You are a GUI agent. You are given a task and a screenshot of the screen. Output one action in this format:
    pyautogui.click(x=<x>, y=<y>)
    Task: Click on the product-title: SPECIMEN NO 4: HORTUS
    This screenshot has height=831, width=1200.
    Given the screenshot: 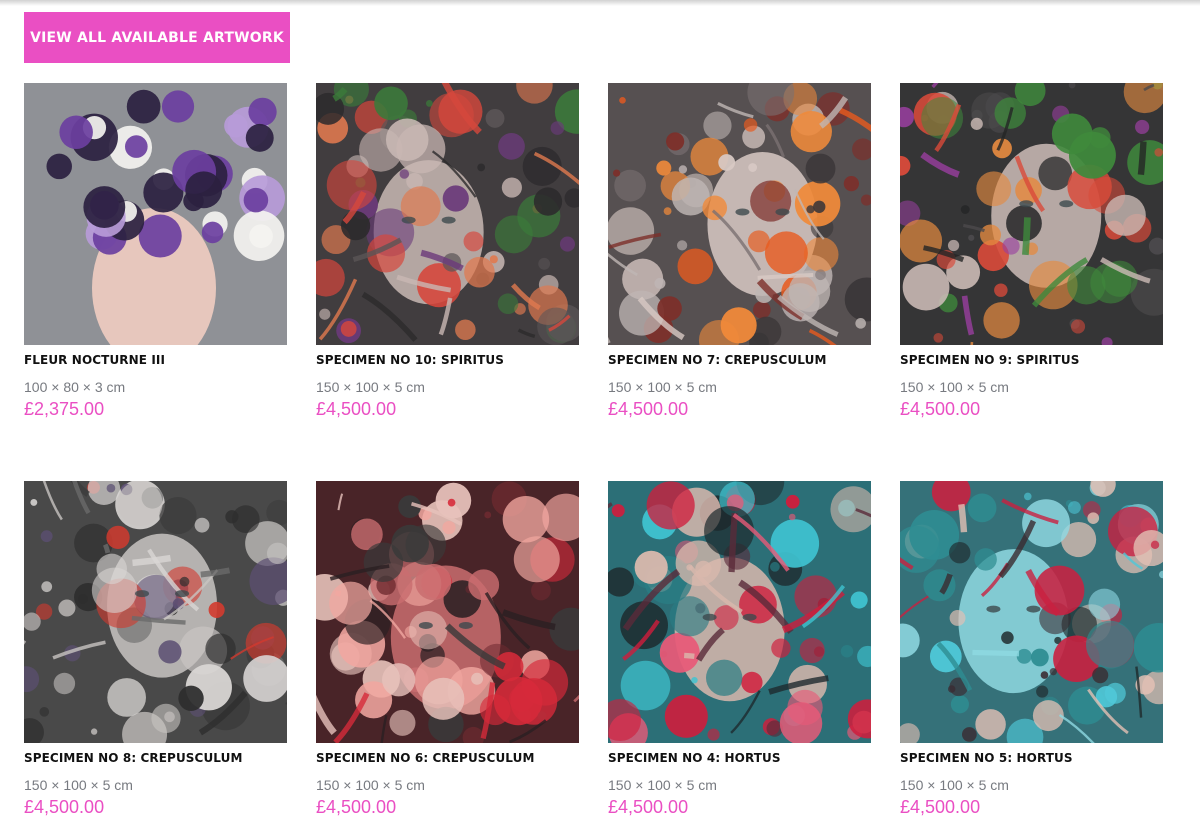 What is the action you would take?
    pyautogui.click(x=739, y=758)
    